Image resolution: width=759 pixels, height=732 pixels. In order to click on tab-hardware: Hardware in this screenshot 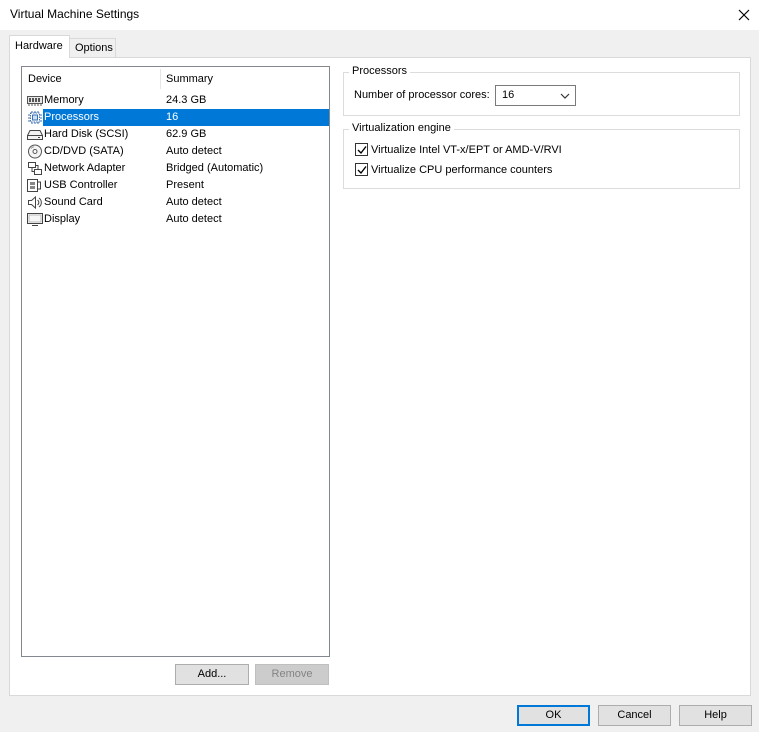, I will do `click(39, 46)`.